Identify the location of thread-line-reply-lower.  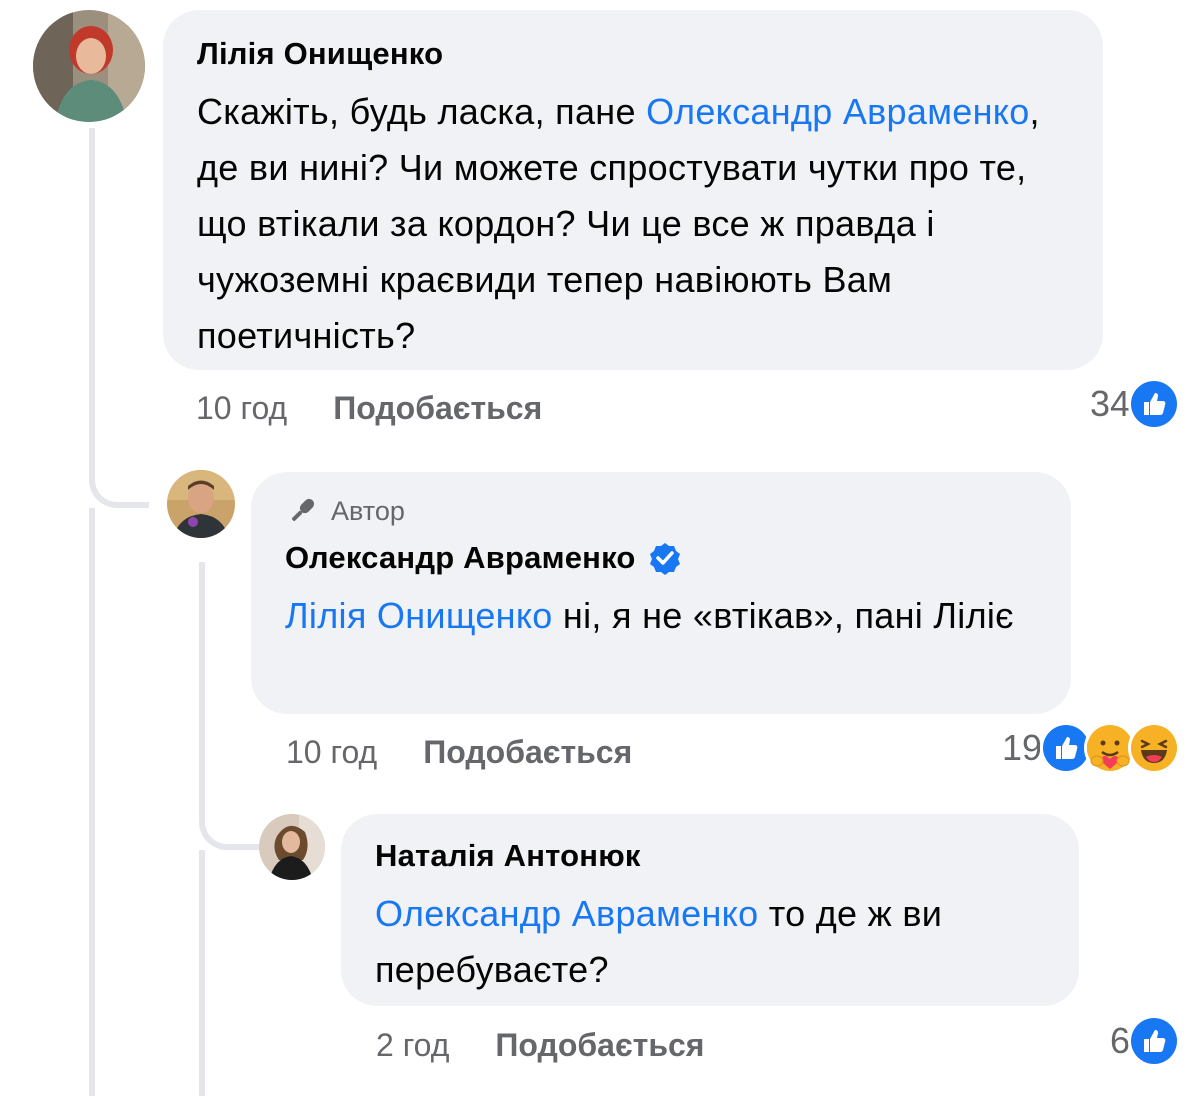
(202, 973).